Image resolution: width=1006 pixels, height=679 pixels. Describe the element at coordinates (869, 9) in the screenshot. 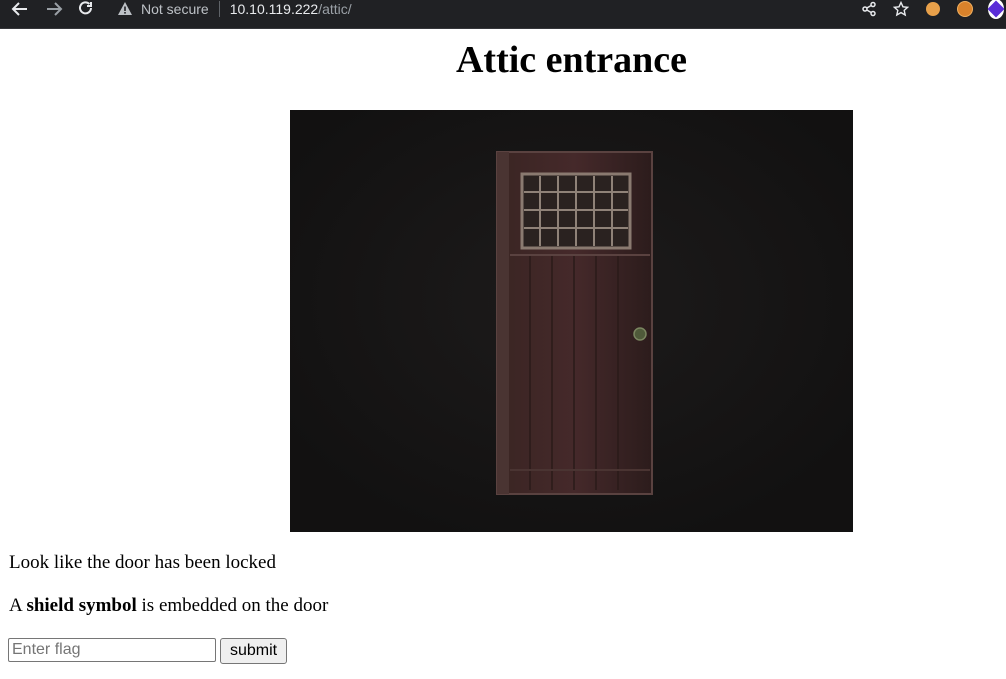

I see `share-icon` at that location.